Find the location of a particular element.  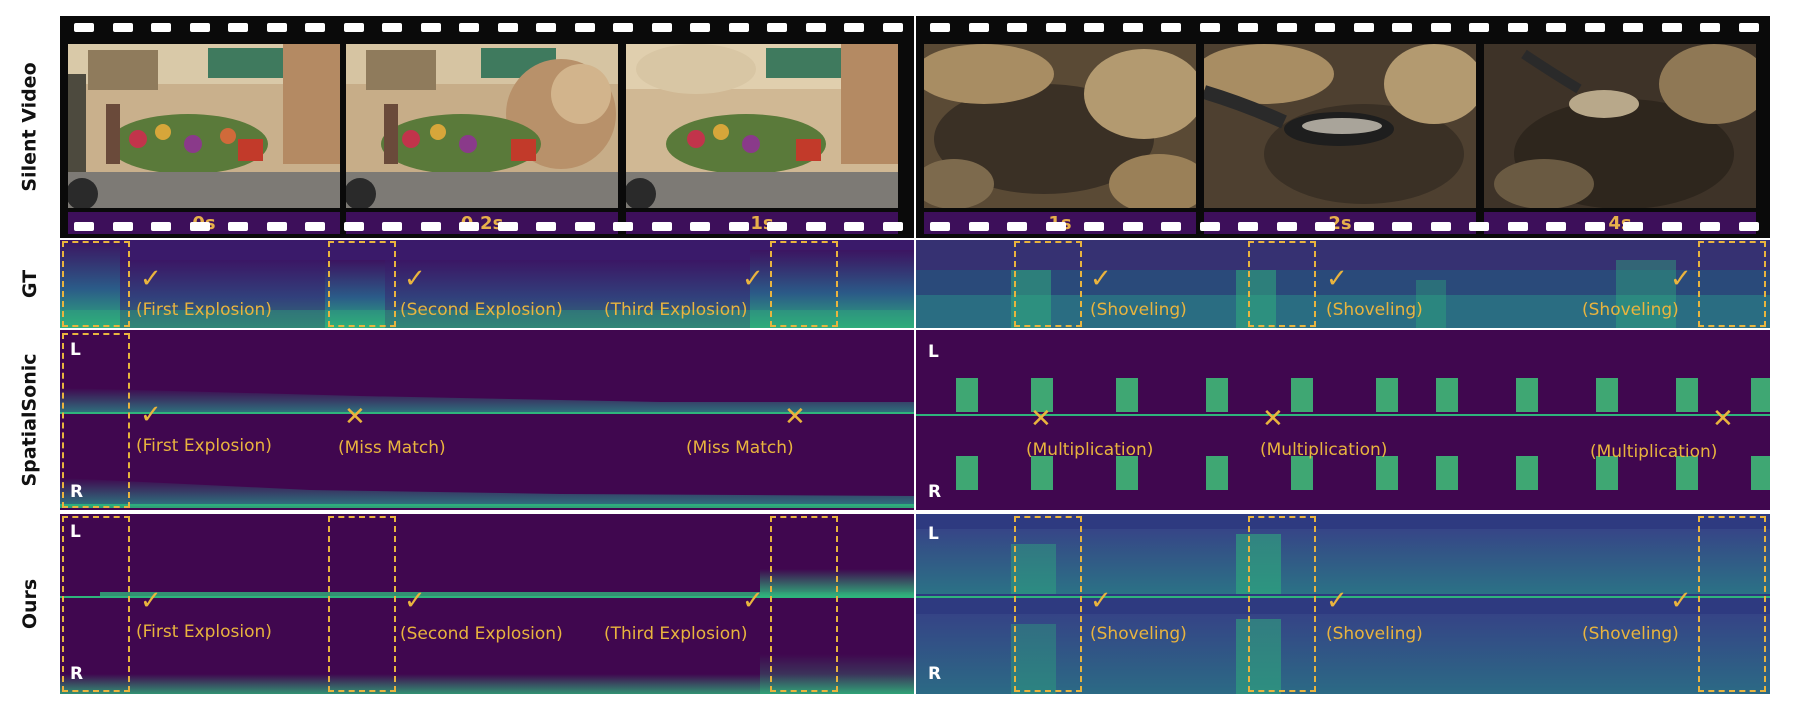

street-scene-image is located at coordinates (482, 126).